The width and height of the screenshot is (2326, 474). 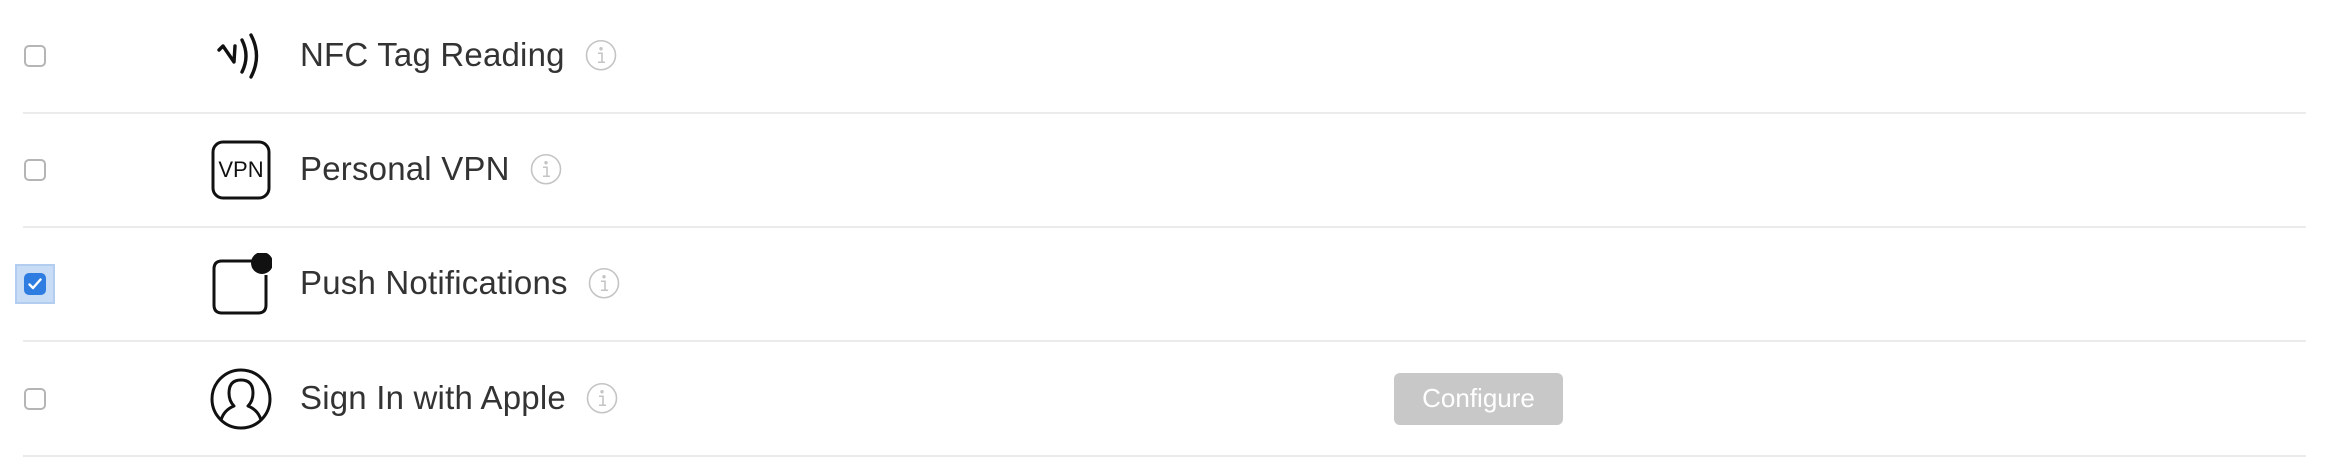 I want to click on capability-label: Push Notifications, so click(x=460, y=283).